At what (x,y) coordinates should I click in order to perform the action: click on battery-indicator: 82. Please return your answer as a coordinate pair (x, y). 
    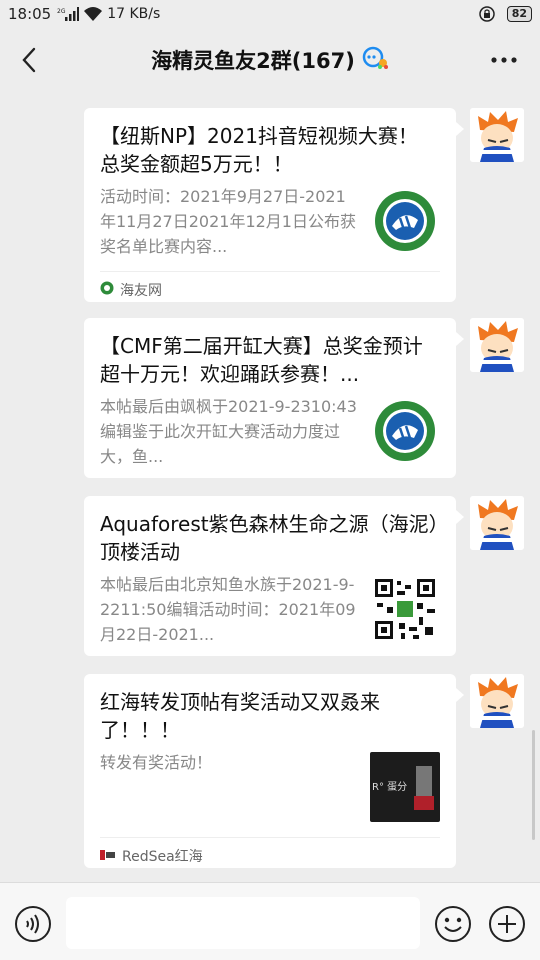
    Looking at the image, I should click on (519, 14).